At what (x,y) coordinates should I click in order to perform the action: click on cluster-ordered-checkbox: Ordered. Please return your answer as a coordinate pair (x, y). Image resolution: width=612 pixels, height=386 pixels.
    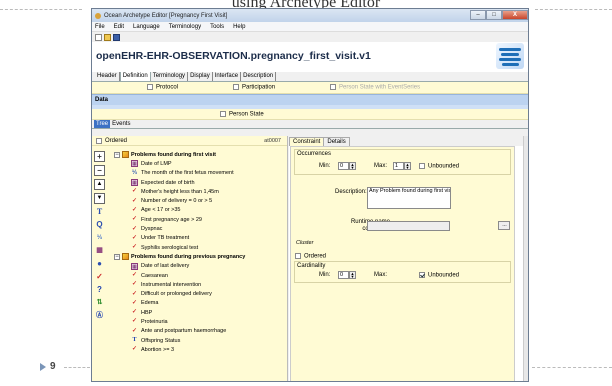
    Looking at the image, I should click on (310, 256).